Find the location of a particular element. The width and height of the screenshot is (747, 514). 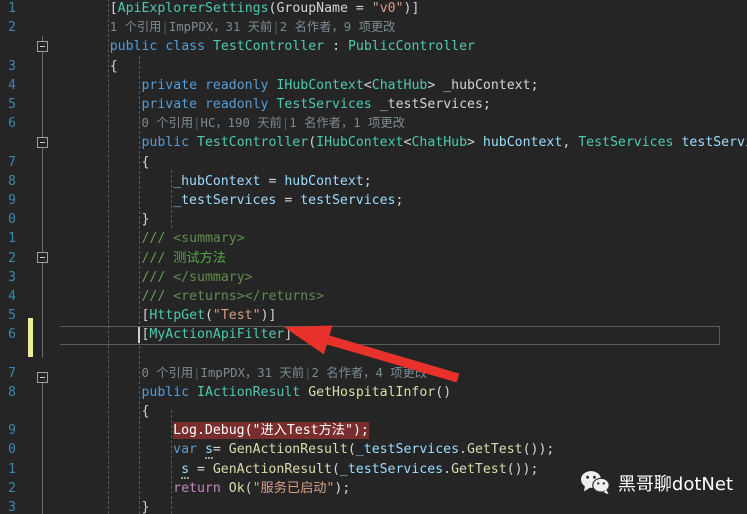

collapse-marker-doc is located at coordinates (42, 257).